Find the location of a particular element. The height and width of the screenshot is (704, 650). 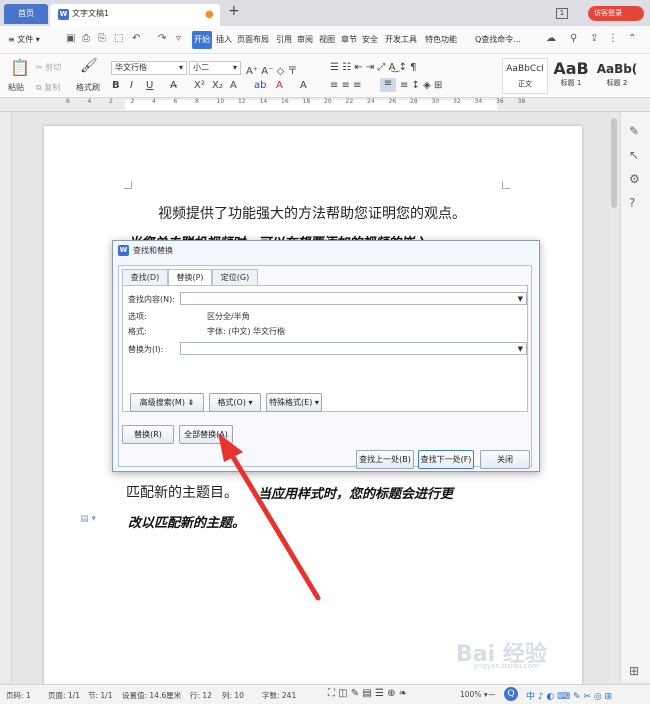

style-heading-2: AaBb( 标题 2 is located at coordinates (617, 76).